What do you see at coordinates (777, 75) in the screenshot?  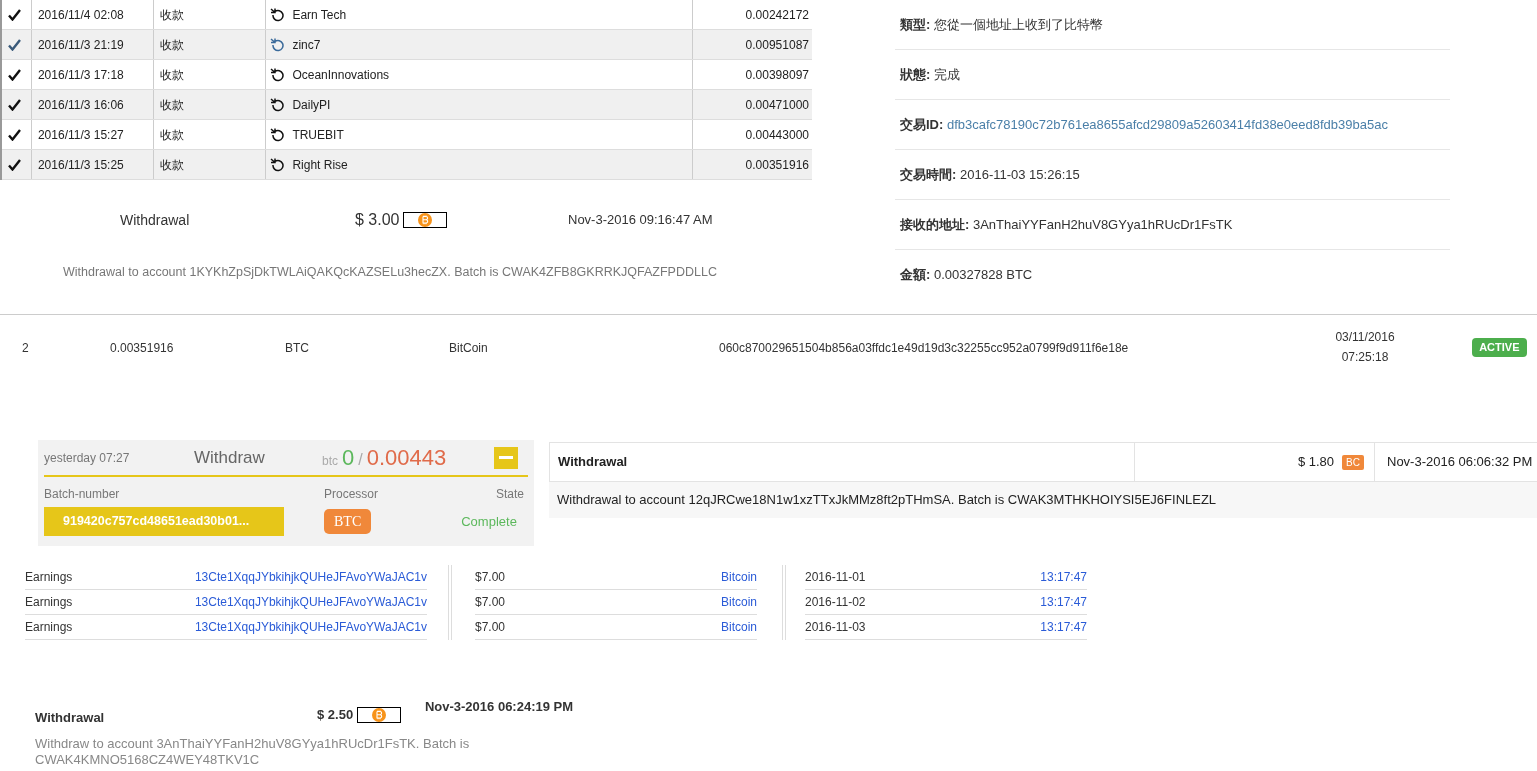 I see `amount-text: 0.00398097` at bounding box center [777, 75].